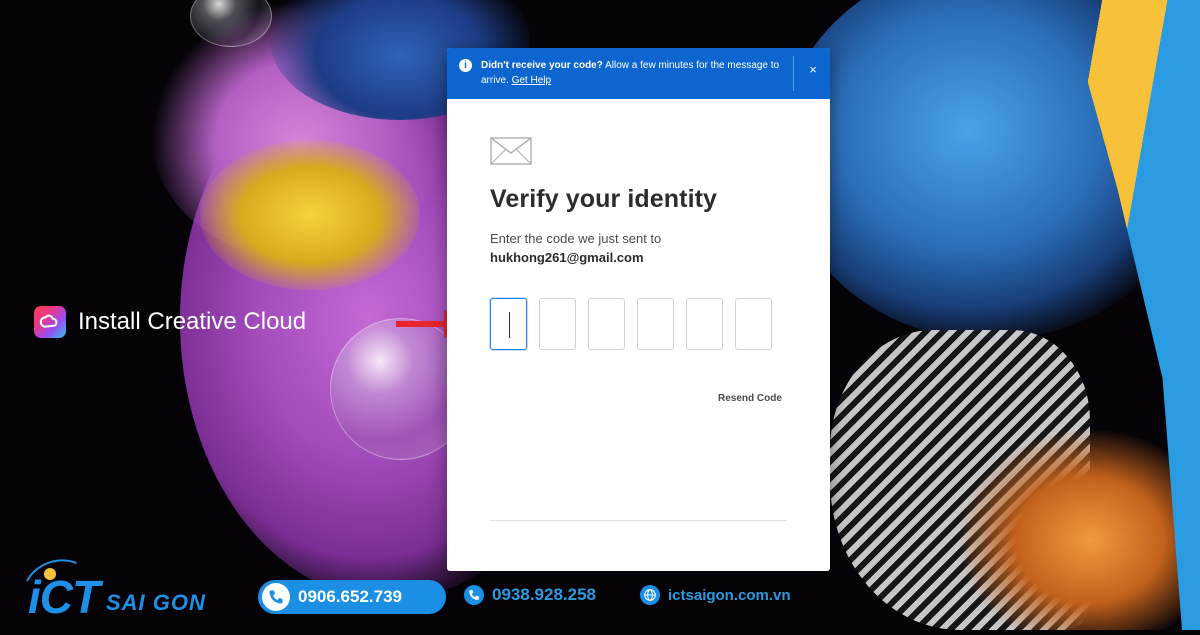  I want to click on text-caret, so click(509, 325).